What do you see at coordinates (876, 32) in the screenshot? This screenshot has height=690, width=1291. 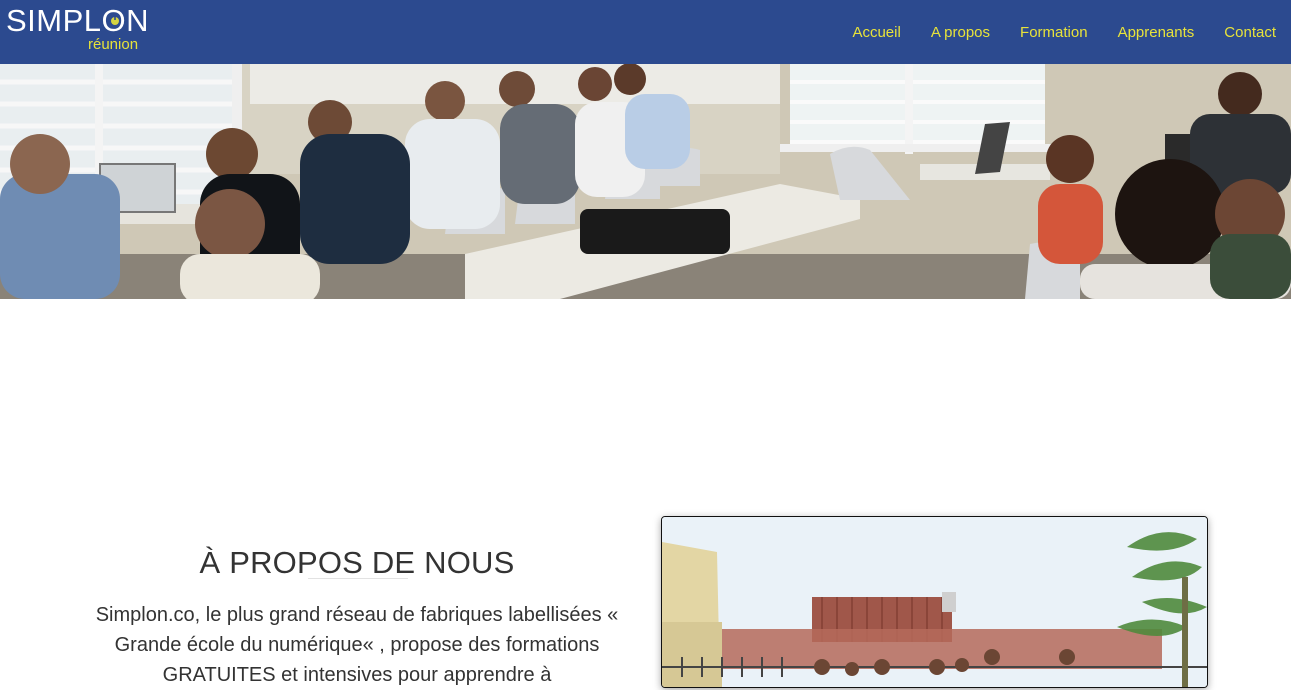 I see `nav-item-accueil: Accueil` at bounding box center [876, 32].